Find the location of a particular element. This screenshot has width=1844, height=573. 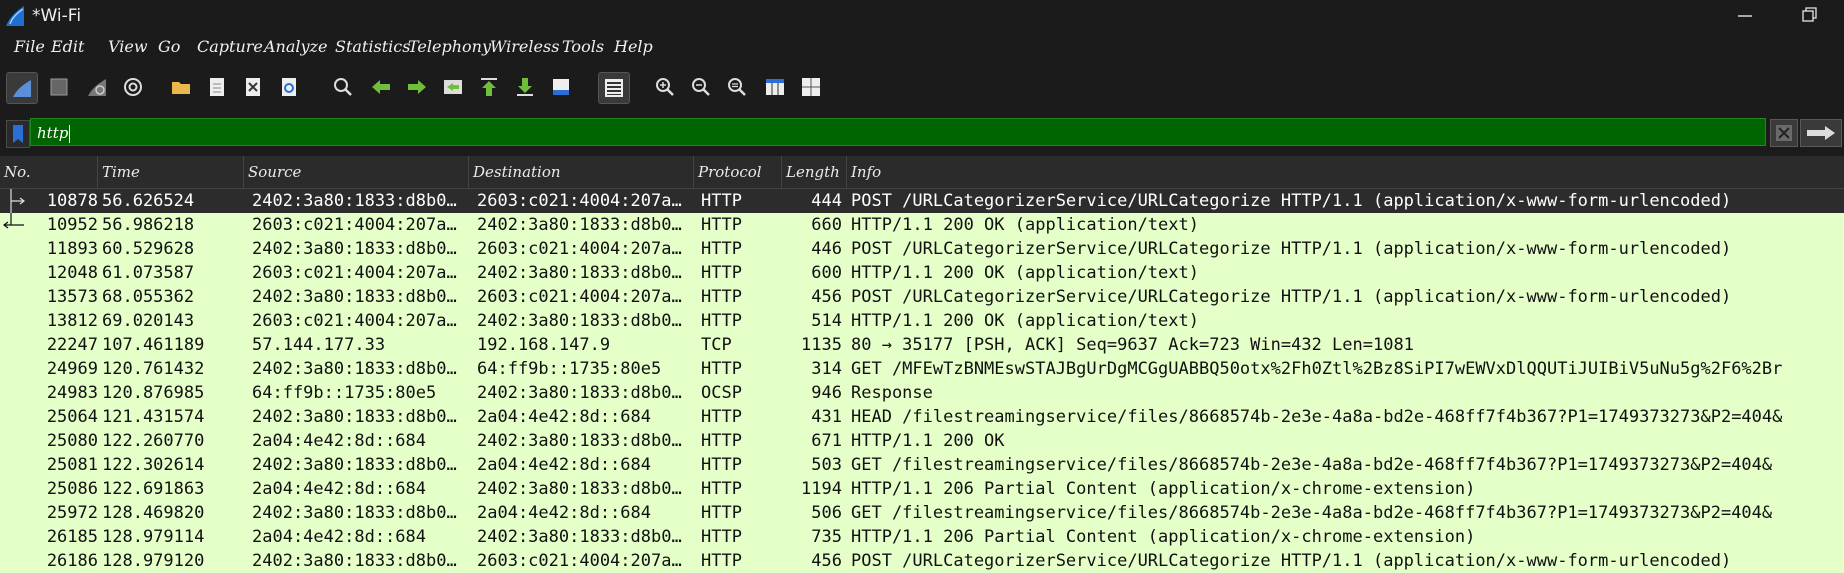

start-capture-button is located at coordinates (22, 88).